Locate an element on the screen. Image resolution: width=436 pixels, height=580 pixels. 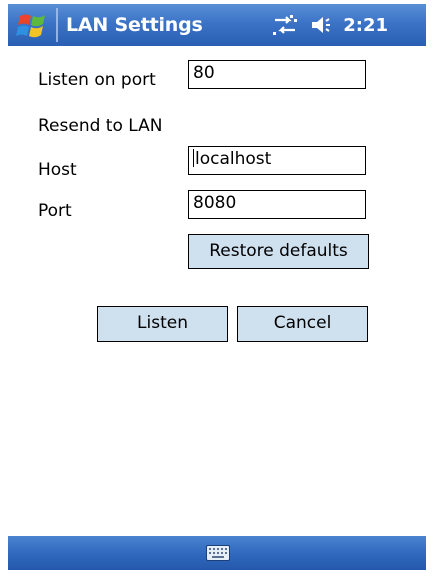
windows-start-icon is located at coordinates (34, 26).